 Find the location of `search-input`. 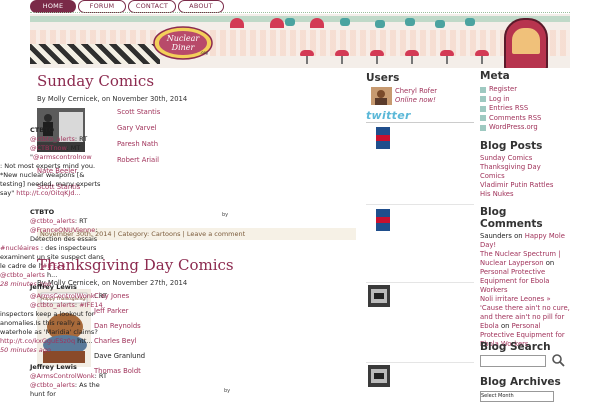

search-input is located at coordinates (513, 361).